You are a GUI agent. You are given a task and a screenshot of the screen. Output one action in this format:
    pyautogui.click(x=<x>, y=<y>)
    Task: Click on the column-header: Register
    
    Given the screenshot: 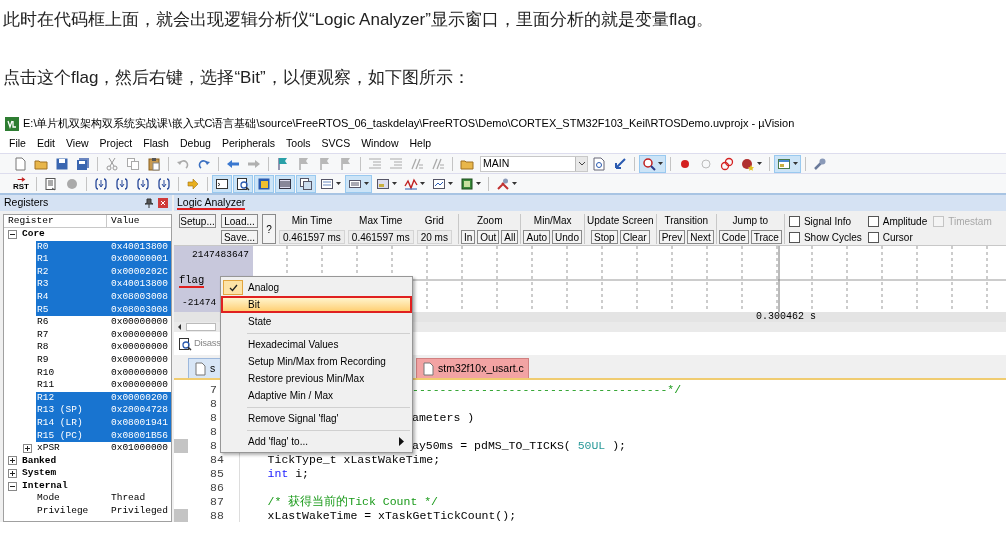 What is the action you would take?
    pyautogui.click(x=55, y=221)
    